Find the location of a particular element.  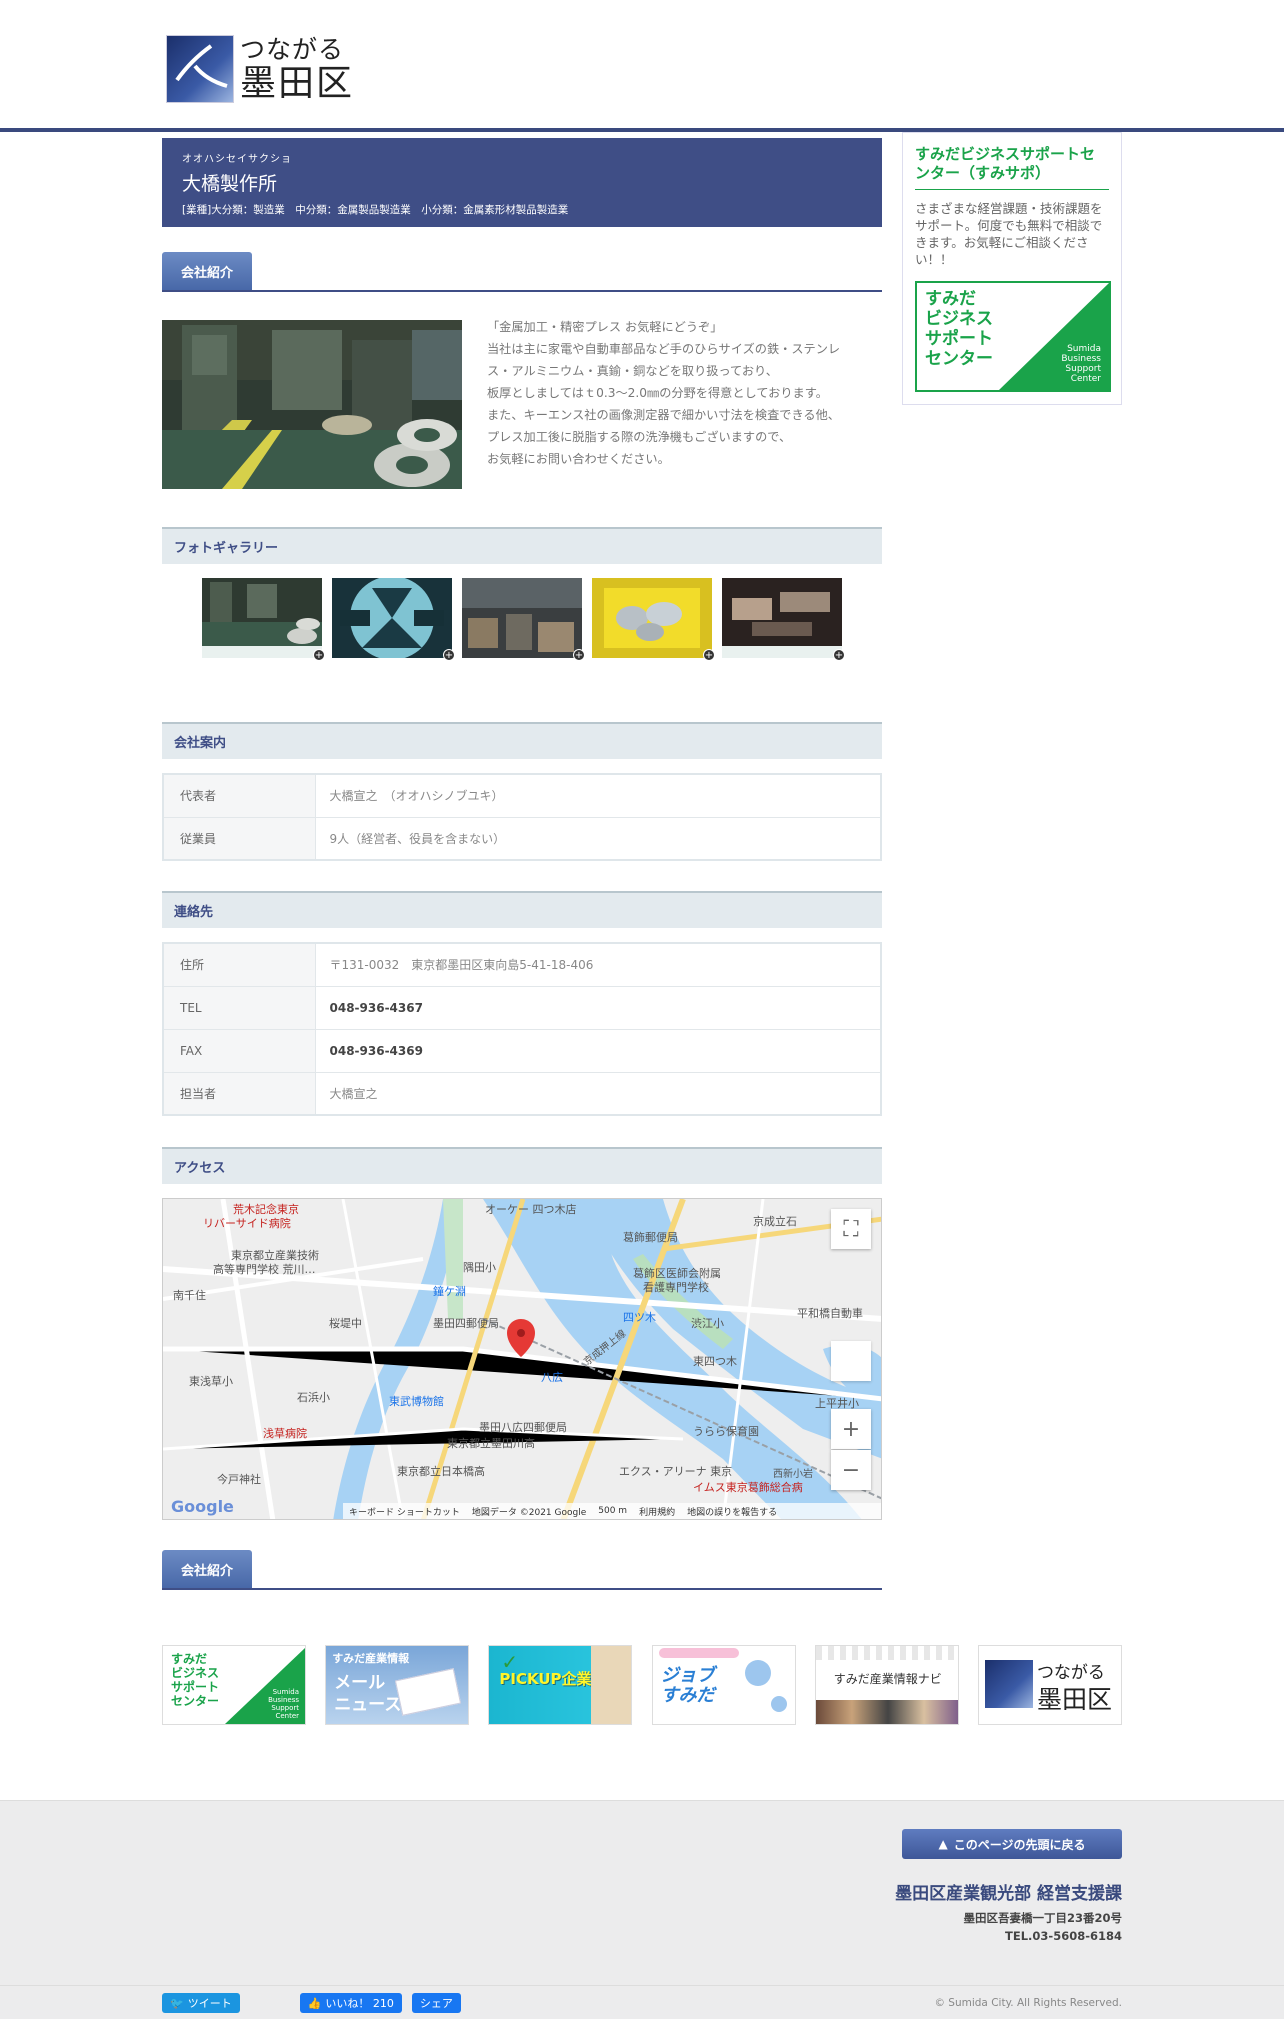

zoom-out-button: − is located at coordinates (851, 1470).